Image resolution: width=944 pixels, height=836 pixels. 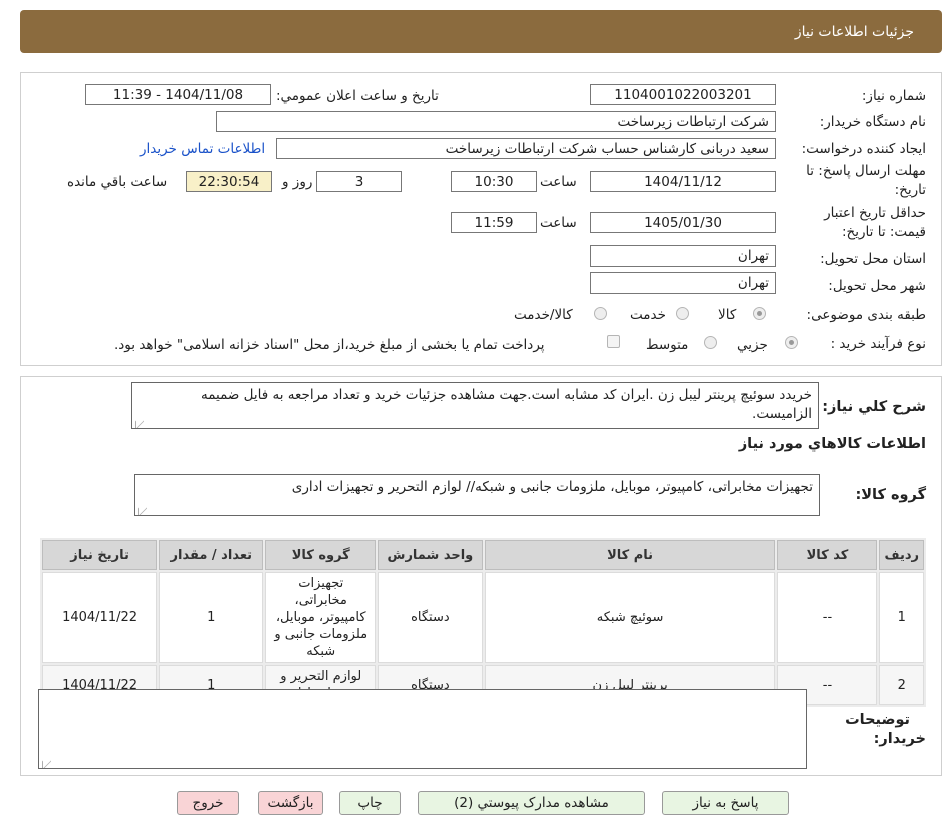 What do you see at coordinates (877, 286) in the screenshot?
I see `city-label: شهر محل تحويل:` at bounding box center [877, 286].